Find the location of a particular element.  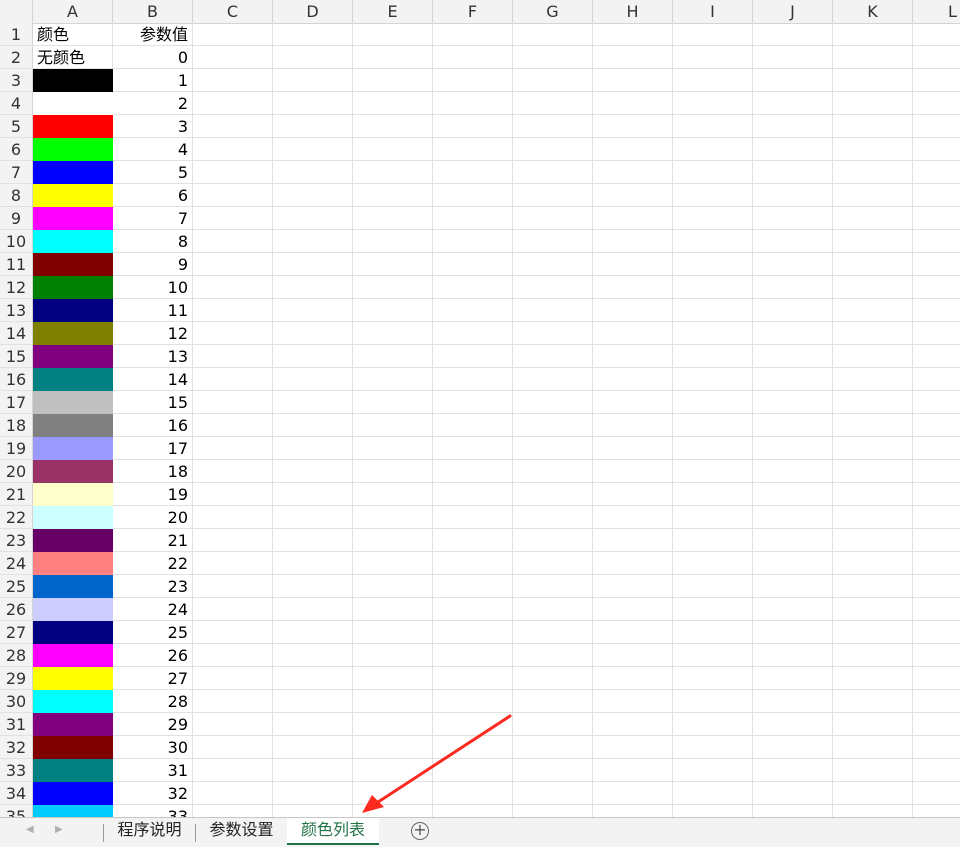

cell-parameter-value: 6 is located at coordinates (153, 195).